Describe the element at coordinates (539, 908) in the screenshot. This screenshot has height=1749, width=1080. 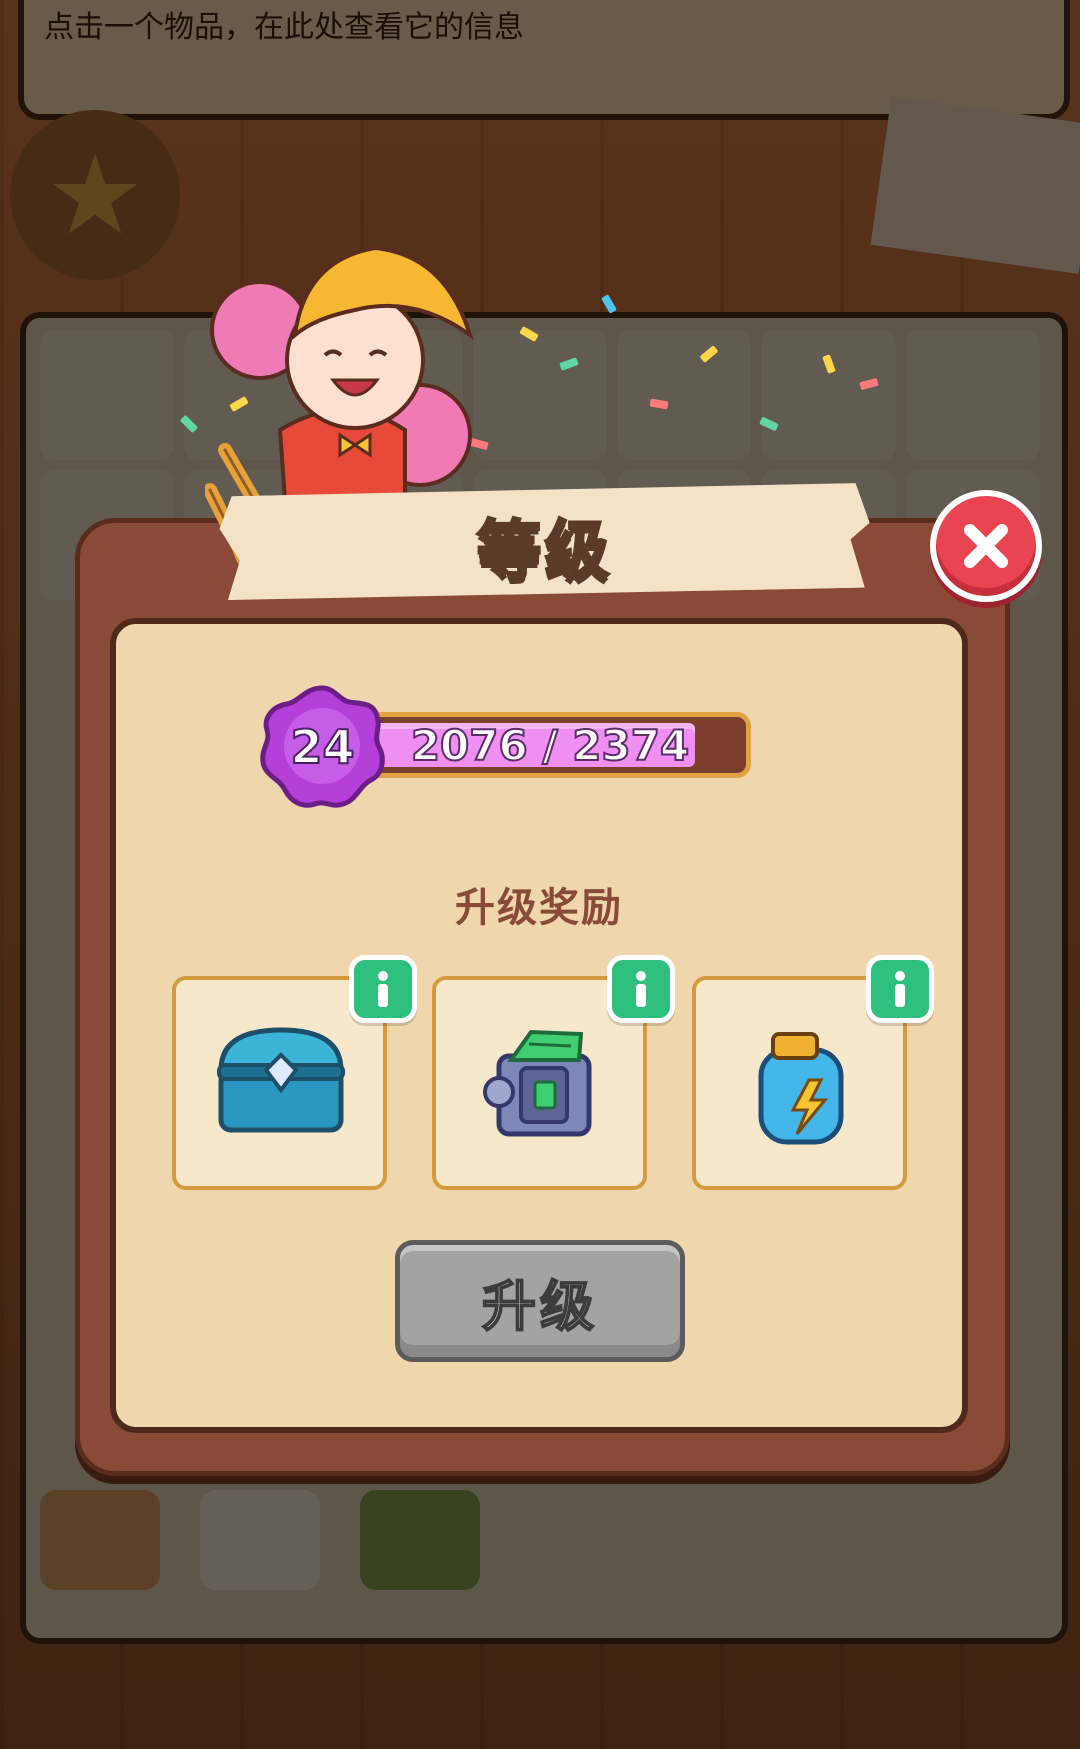
I see `rewards-title: 升级奖励` at that location.